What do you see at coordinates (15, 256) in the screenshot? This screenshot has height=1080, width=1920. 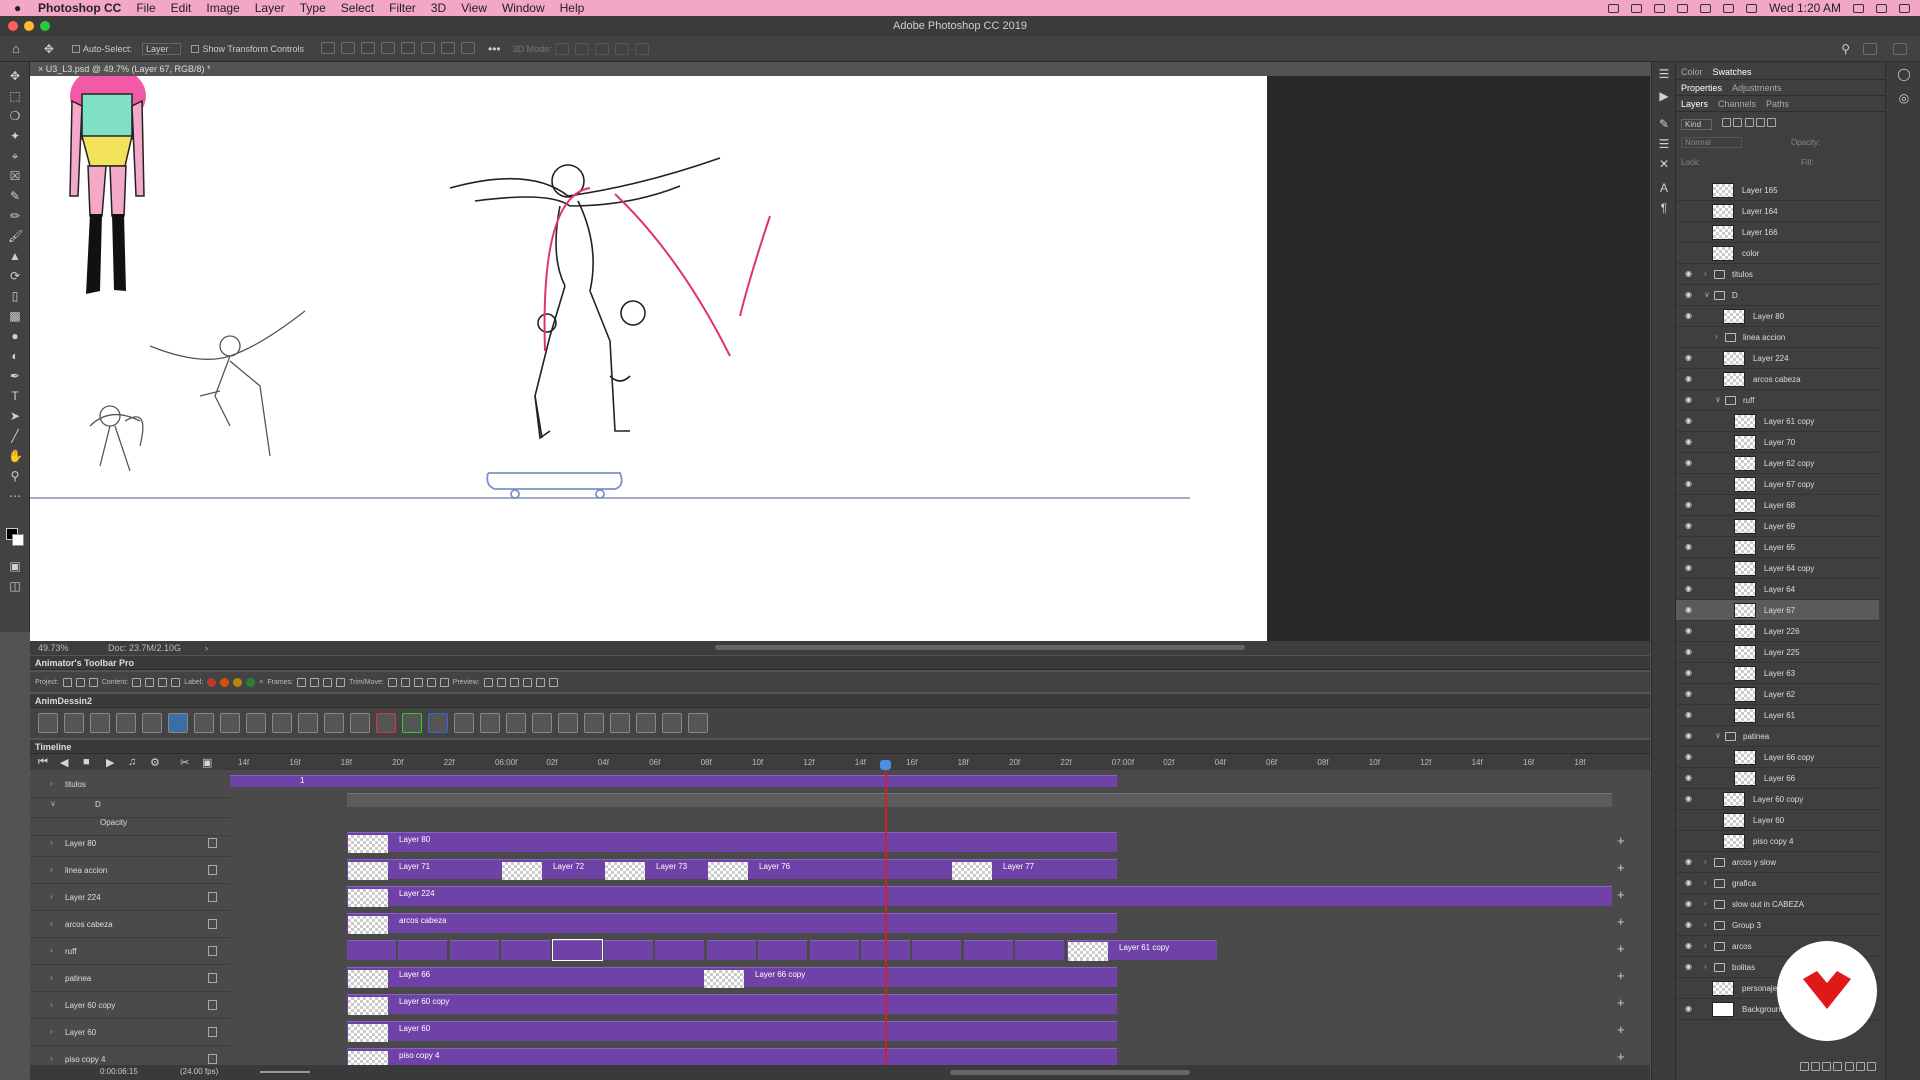 I see `stamp-tool-icon: ▲` at bounding box center [15, 256].